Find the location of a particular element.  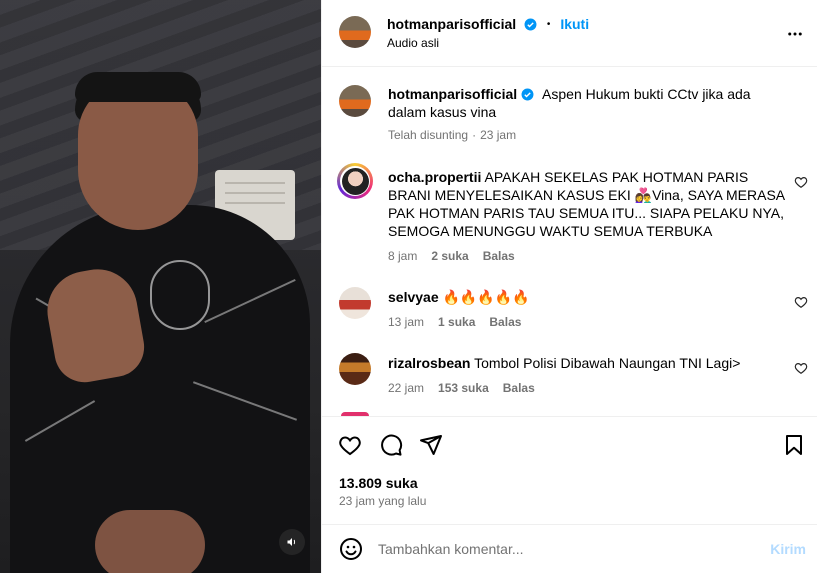

comment-time: 8 jam is located at coordinates (403, 256).